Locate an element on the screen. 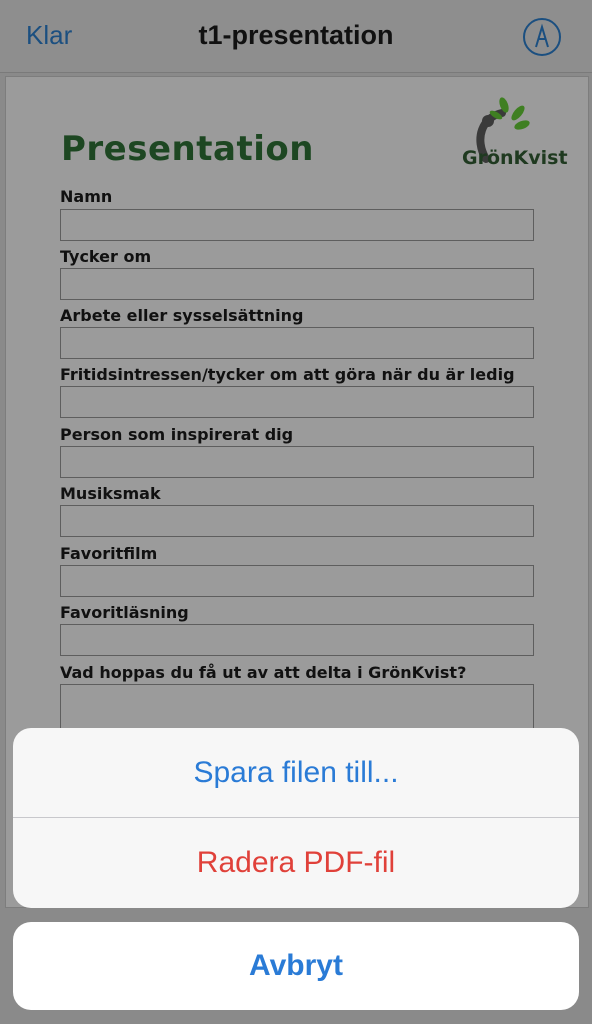 The width and height of the screenshot is (592, 1024). nav-title: t1-presentation is located at coordinates (296, 35).